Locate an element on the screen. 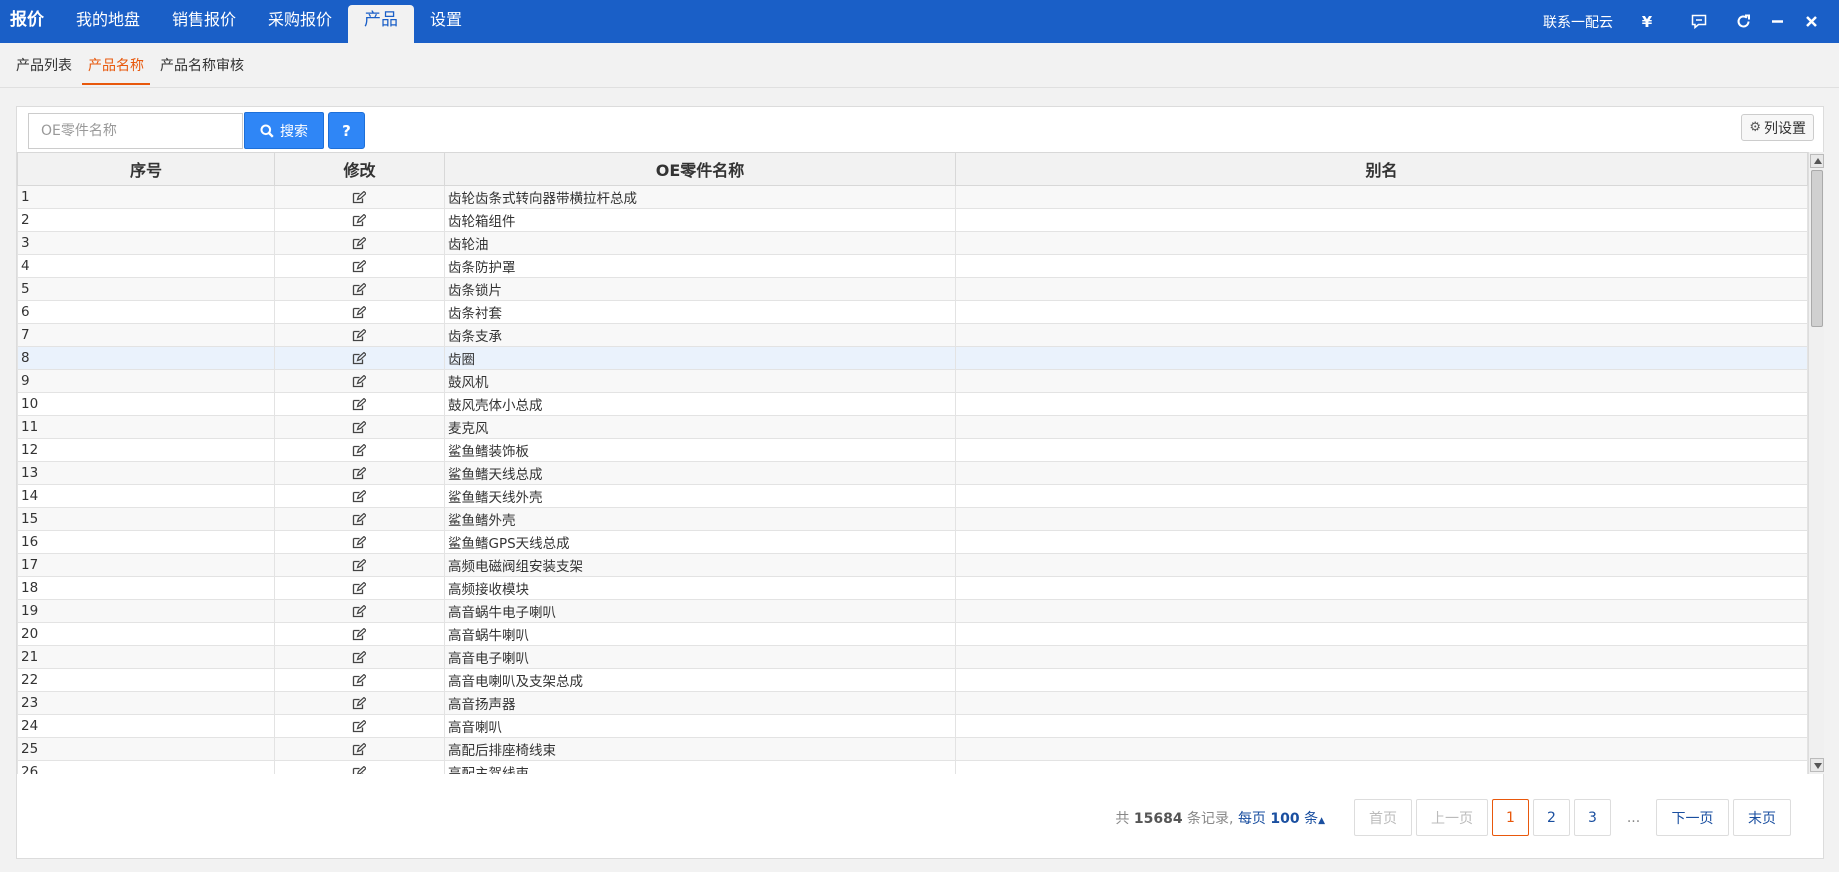 The image size is (1839, 872). help-button: ? is located at coordinates (346, 130).